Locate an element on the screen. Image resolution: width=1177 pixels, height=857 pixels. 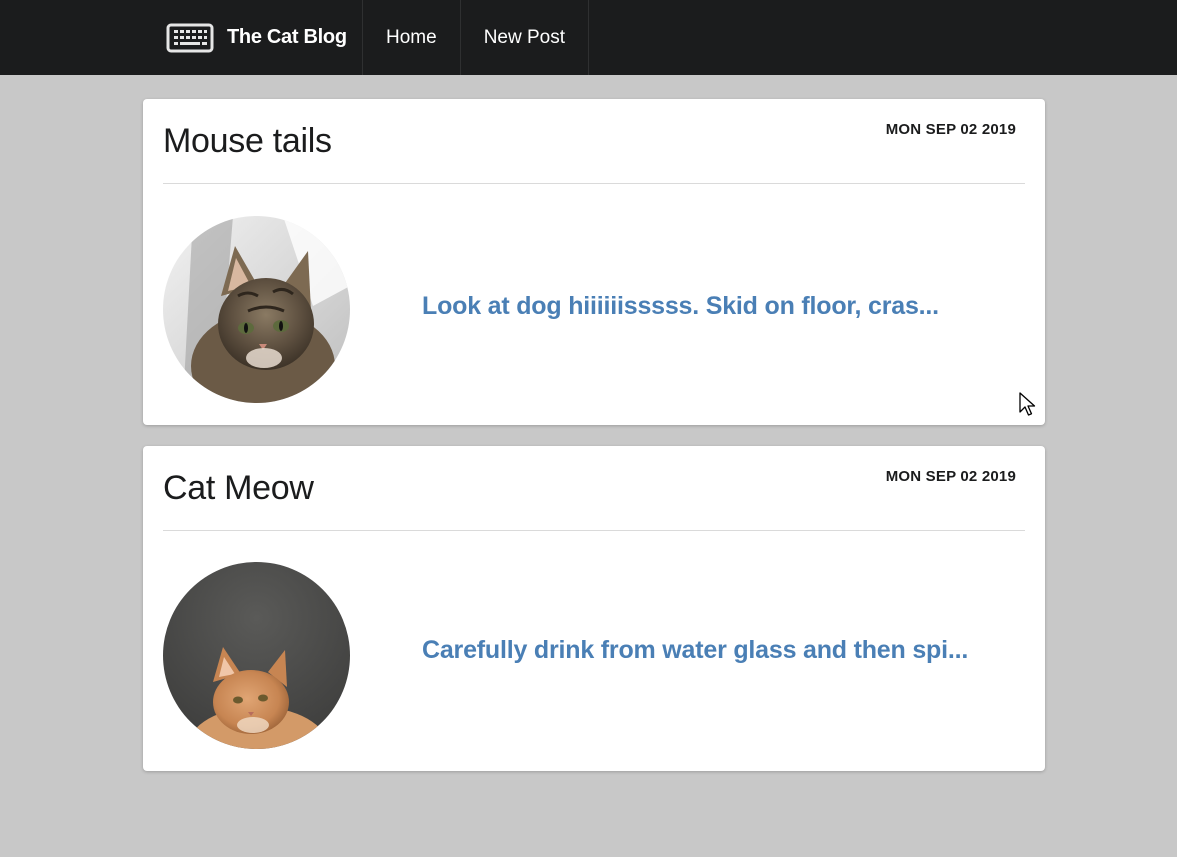
nav-home: Home is located at coordinates (412, 37).